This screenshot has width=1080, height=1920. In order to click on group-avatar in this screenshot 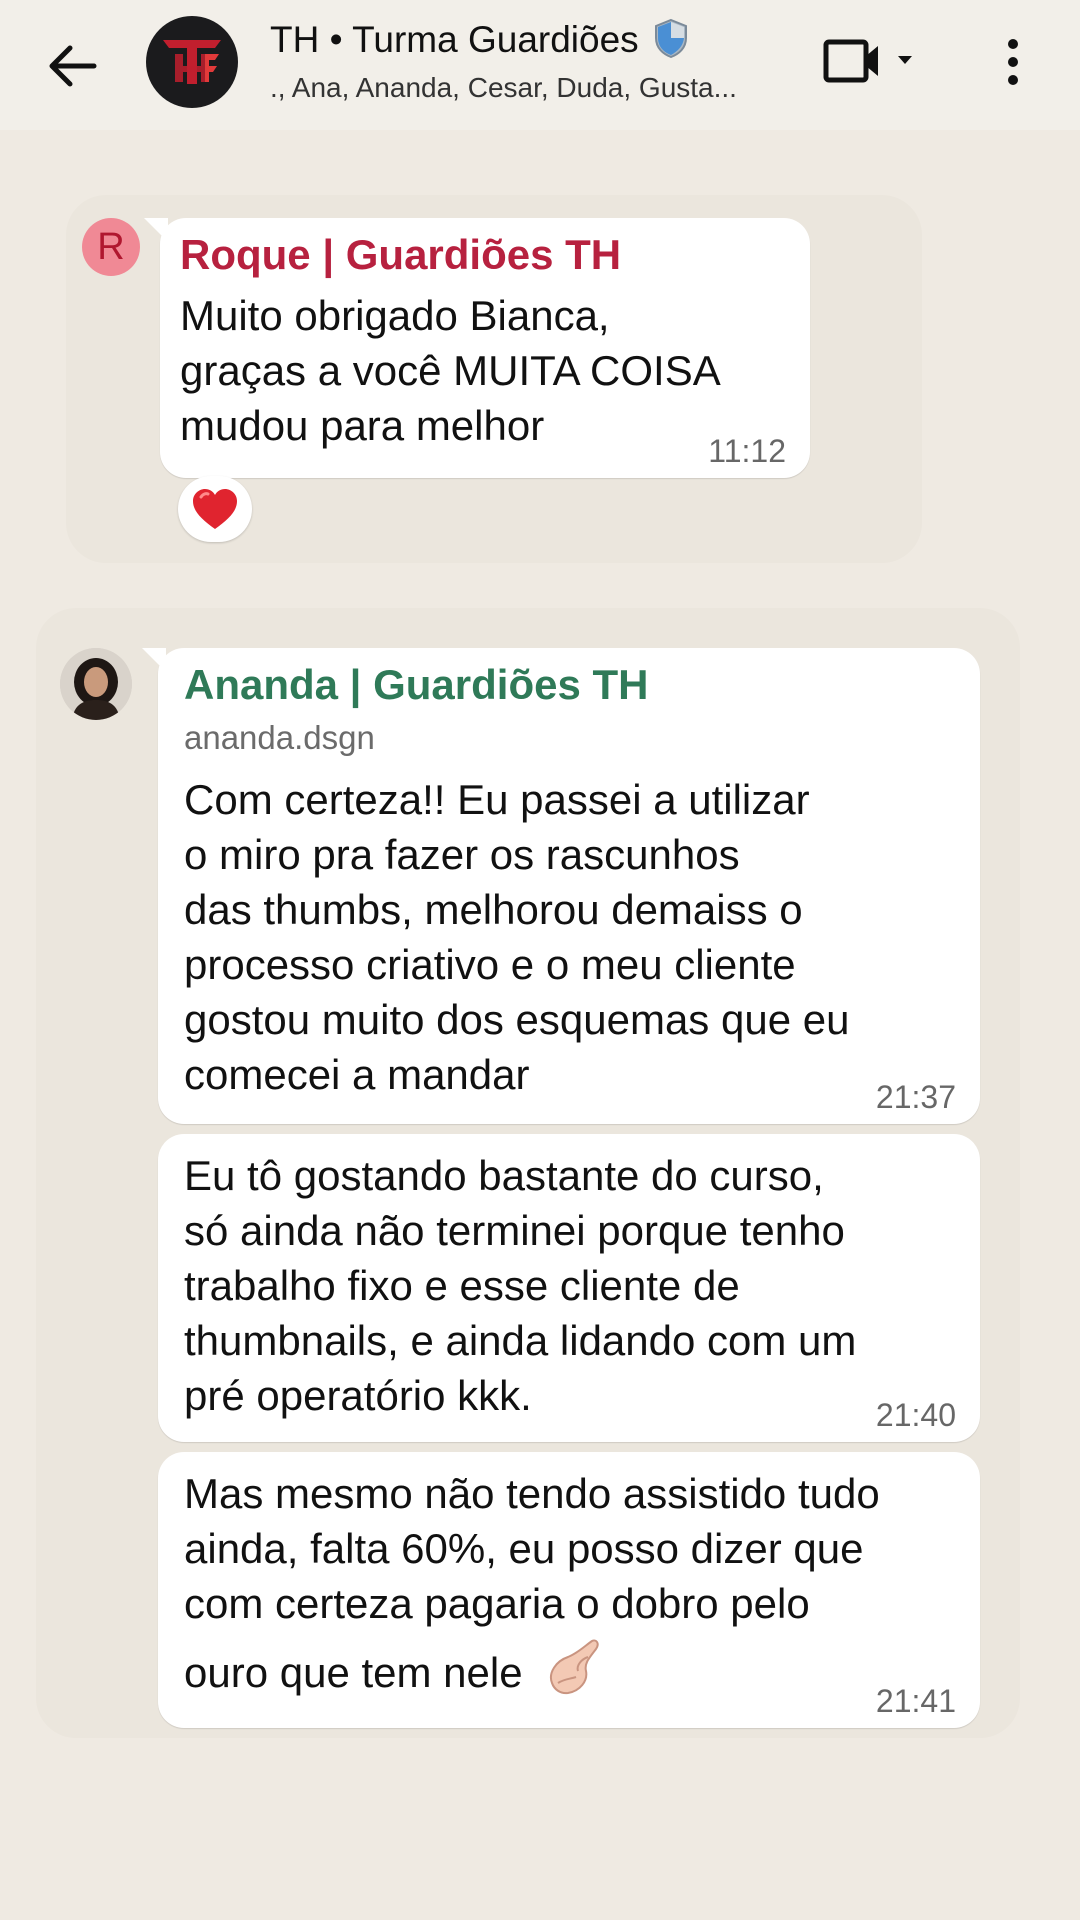, I will do `click(192, 62)`.